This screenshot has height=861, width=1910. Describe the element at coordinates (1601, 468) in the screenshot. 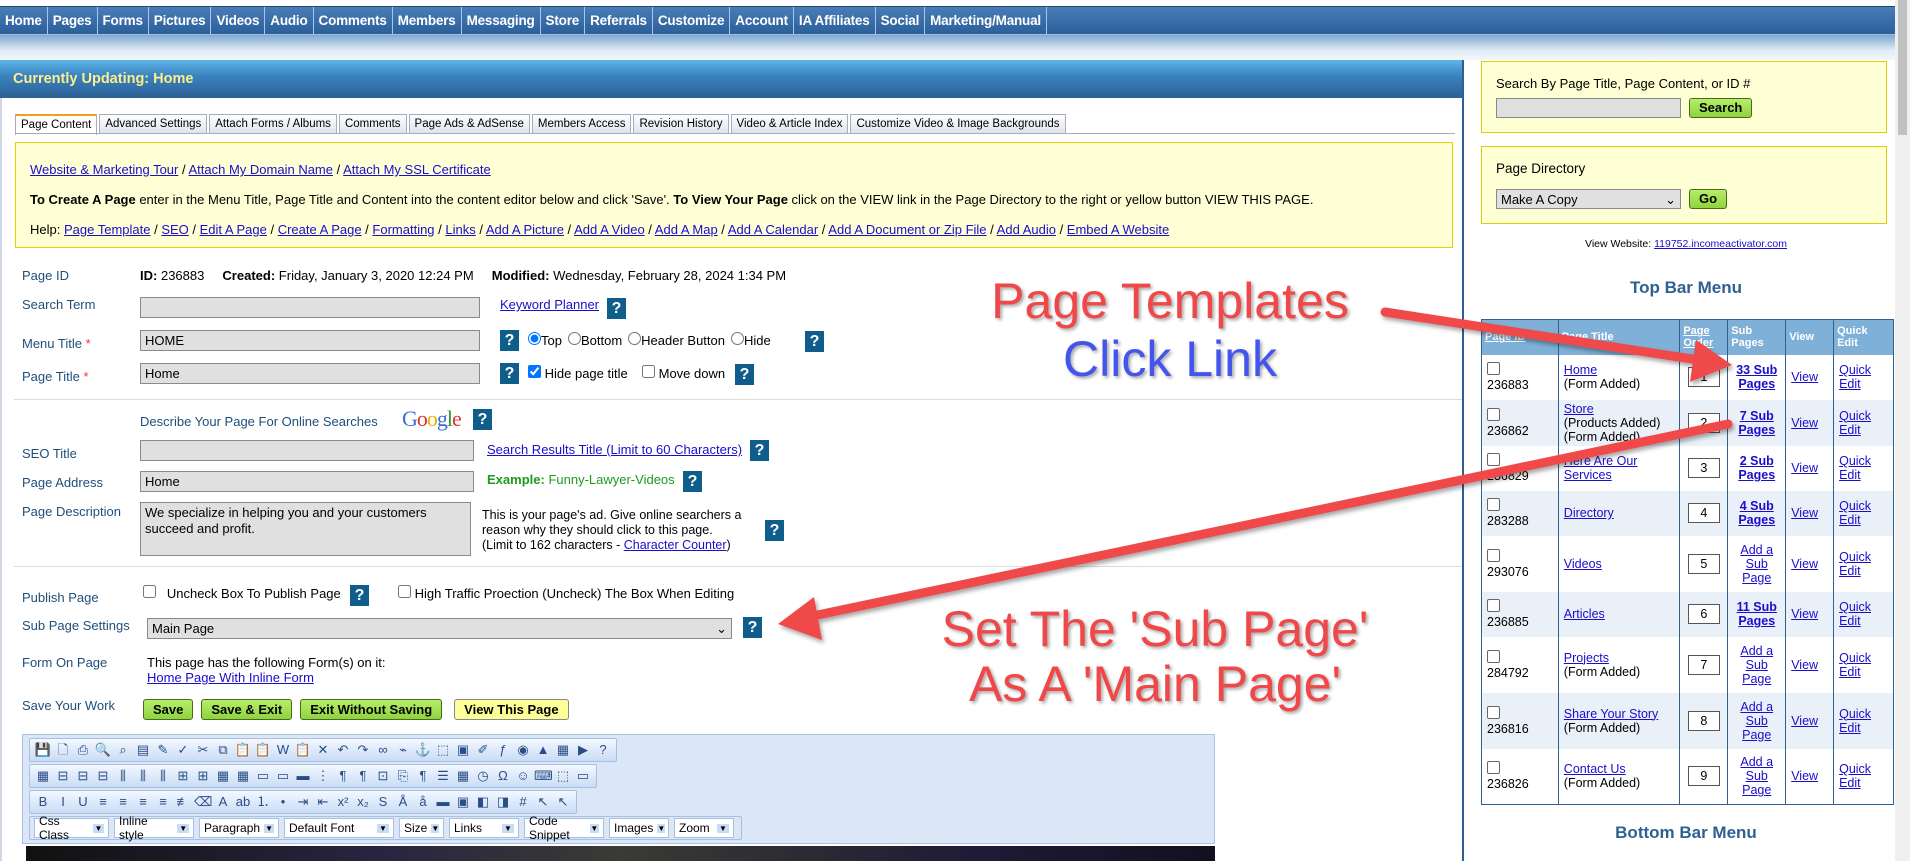

I see `page-title-link: Here Are Our Services` at that location.